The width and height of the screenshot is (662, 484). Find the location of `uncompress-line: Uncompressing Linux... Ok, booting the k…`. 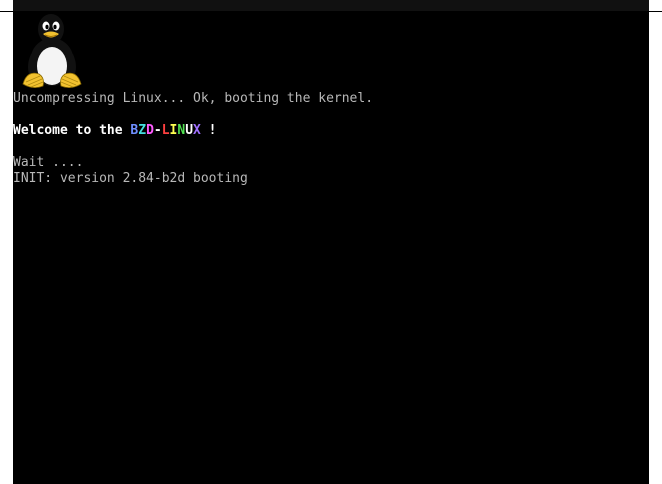

uncompress-line: Uncompressing Linux... Ok, booting the k… is located at coordinates (193, 98).